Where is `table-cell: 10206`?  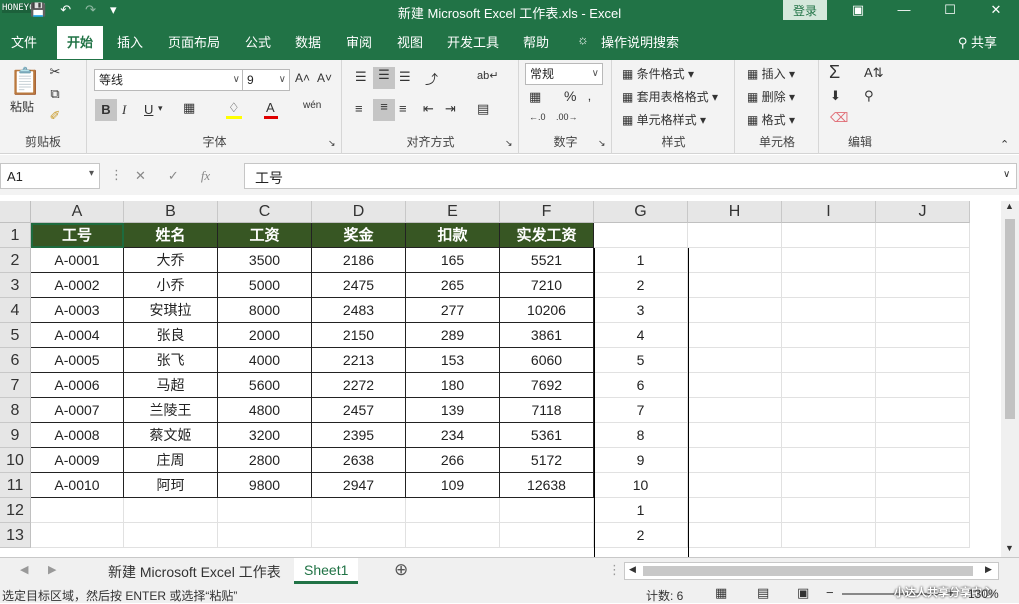
table-cell: 10206 is located at coordinates (547, 310).